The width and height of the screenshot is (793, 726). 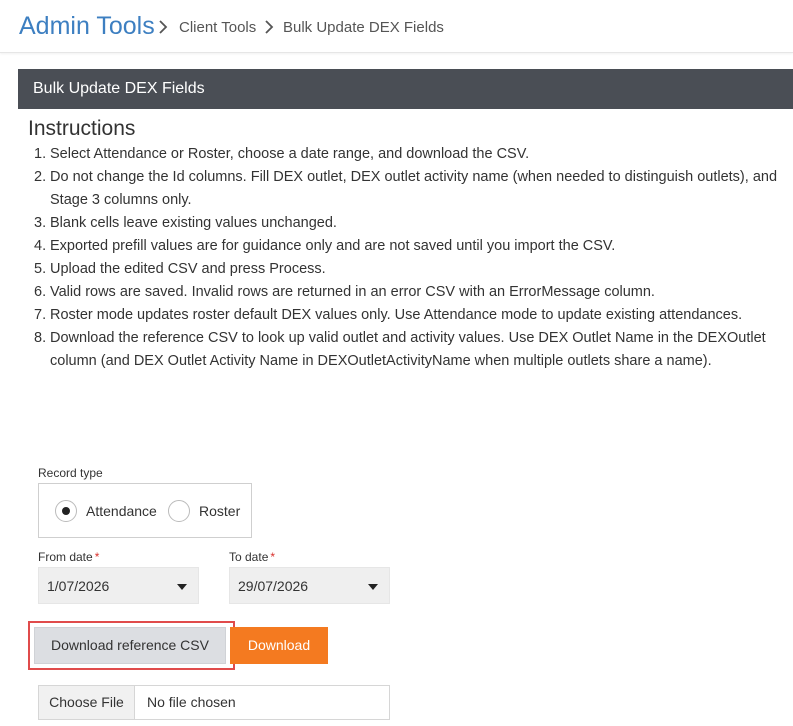 What do you see at coordinates (78, 586) in the screenshot?
I see `from-date-value: 1/07/2026` at bounding box center [78, 586].